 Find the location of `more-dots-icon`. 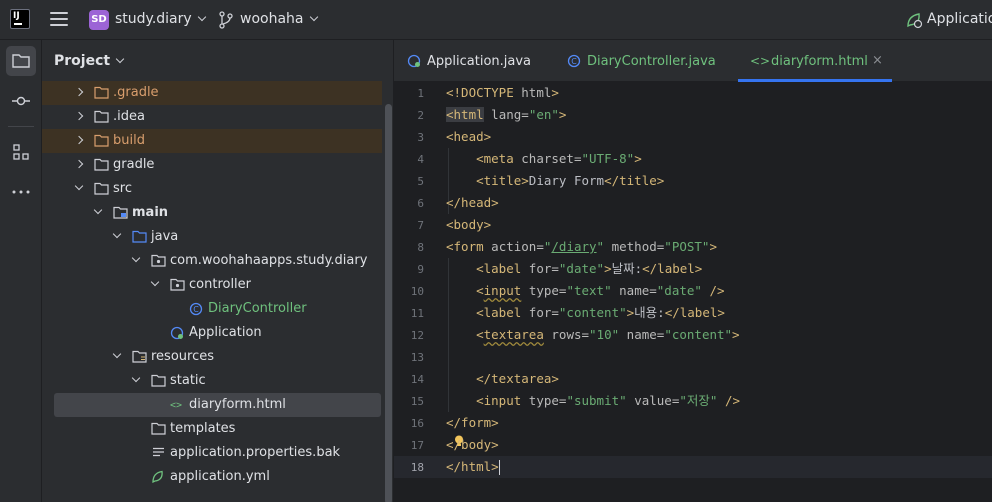

more-dots-icon is located at coordinates (21, 192).